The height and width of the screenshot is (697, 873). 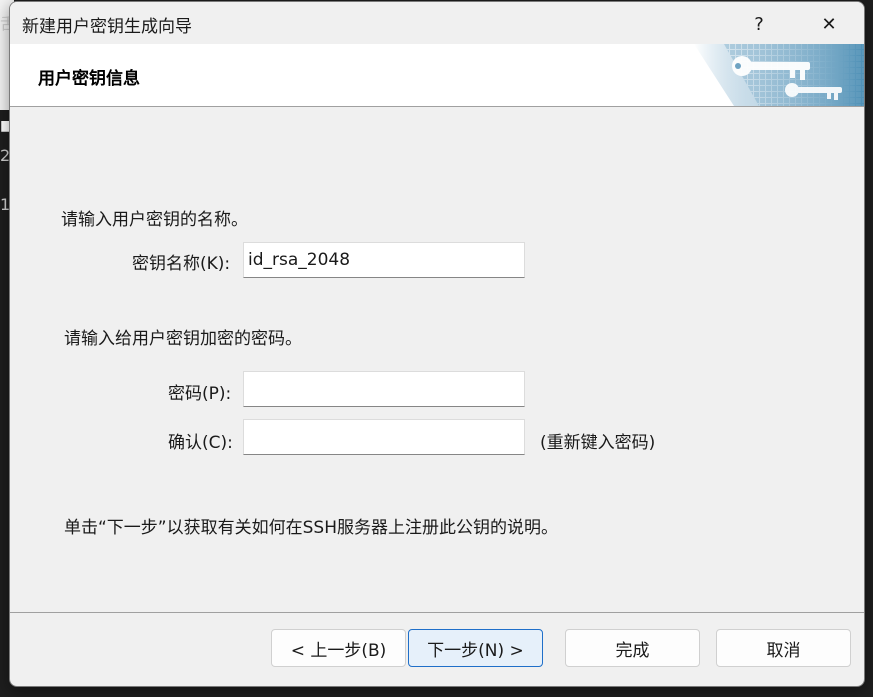 What do you see at coordinates (437, 612) in the screenshot?
I see `footer-separator` at bounding box center [437, 612].